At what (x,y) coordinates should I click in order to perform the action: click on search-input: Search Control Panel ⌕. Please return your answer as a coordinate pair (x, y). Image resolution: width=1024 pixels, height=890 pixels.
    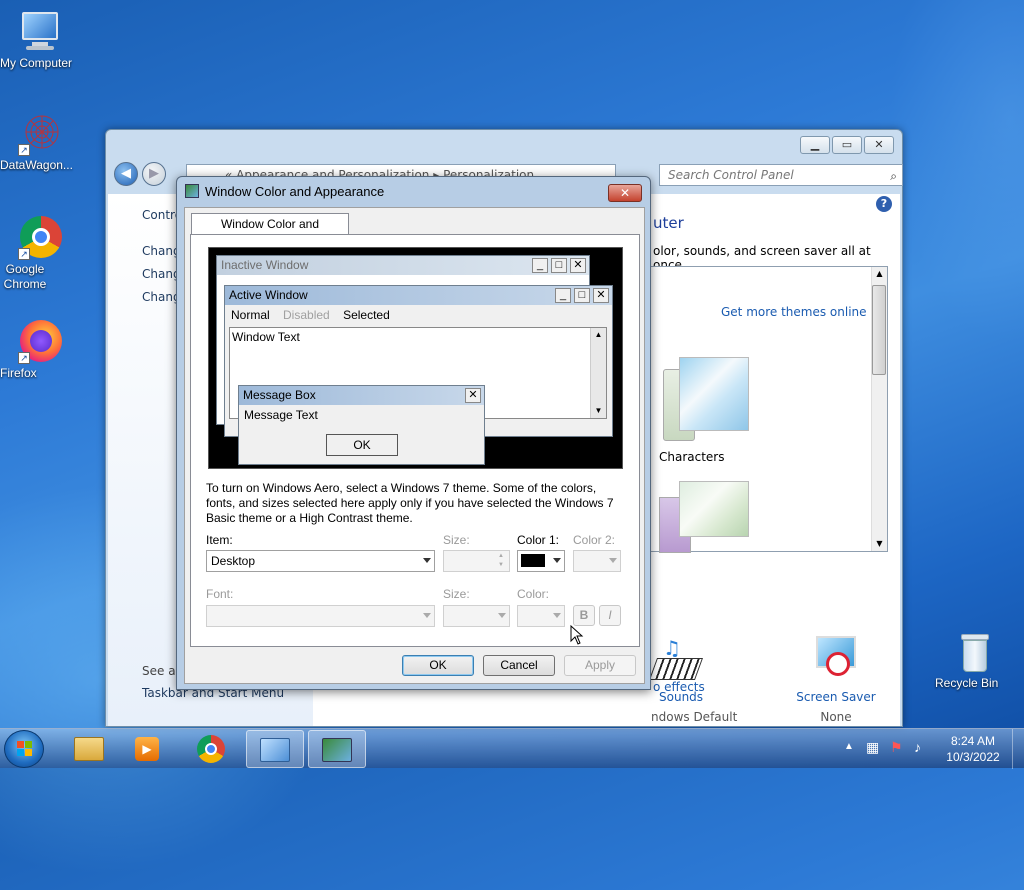
    Looking at the image, I should click on (781, 175).